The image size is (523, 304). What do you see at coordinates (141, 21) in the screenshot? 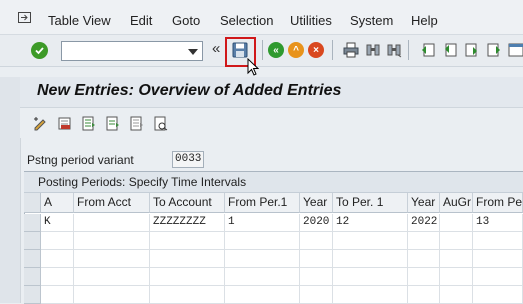
I see `menu-edit: Edit` at bounding box center [141, 21].